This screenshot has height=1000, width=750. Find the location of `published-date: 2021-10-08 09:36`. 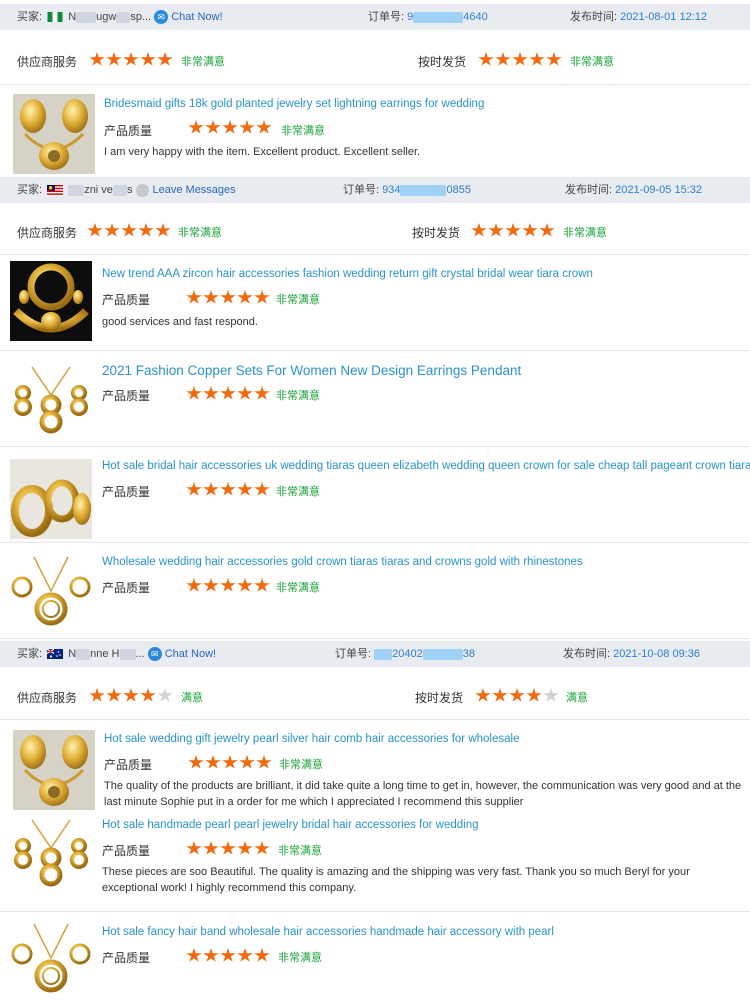

published-date: 2021-10-08 09:36 is located at coordinates (656, 654).